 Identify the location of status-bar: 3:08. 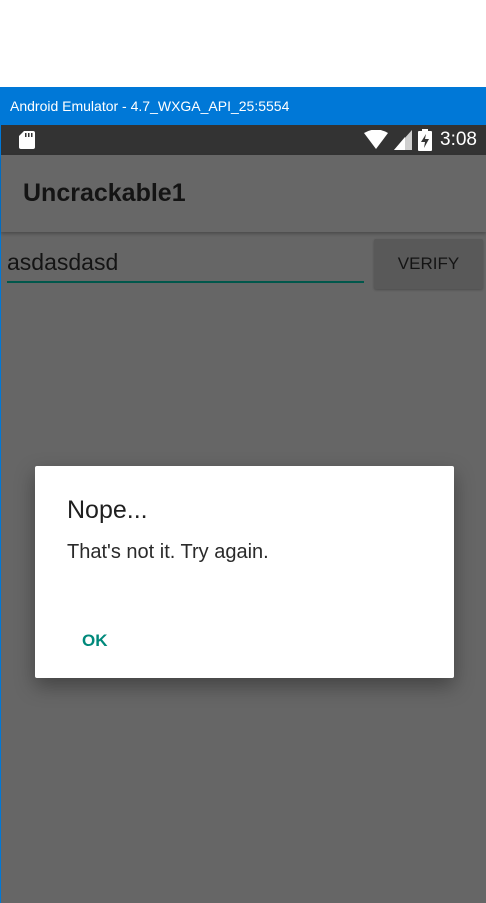
(243, 140).